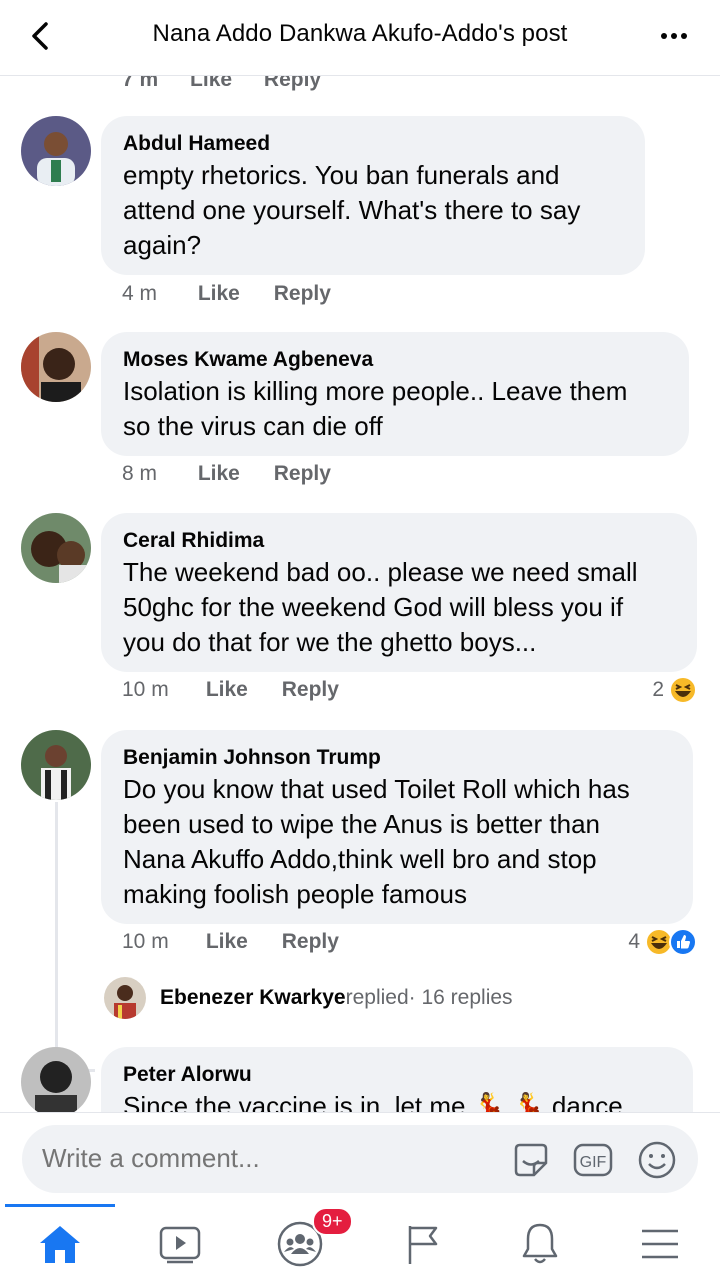 The height and width of the screenshot is (1280, 720). What do you see at coordinates (460, 997) in the screenshot?
I see `reply-count: · 16 replies` at bounding box center [460, 997].